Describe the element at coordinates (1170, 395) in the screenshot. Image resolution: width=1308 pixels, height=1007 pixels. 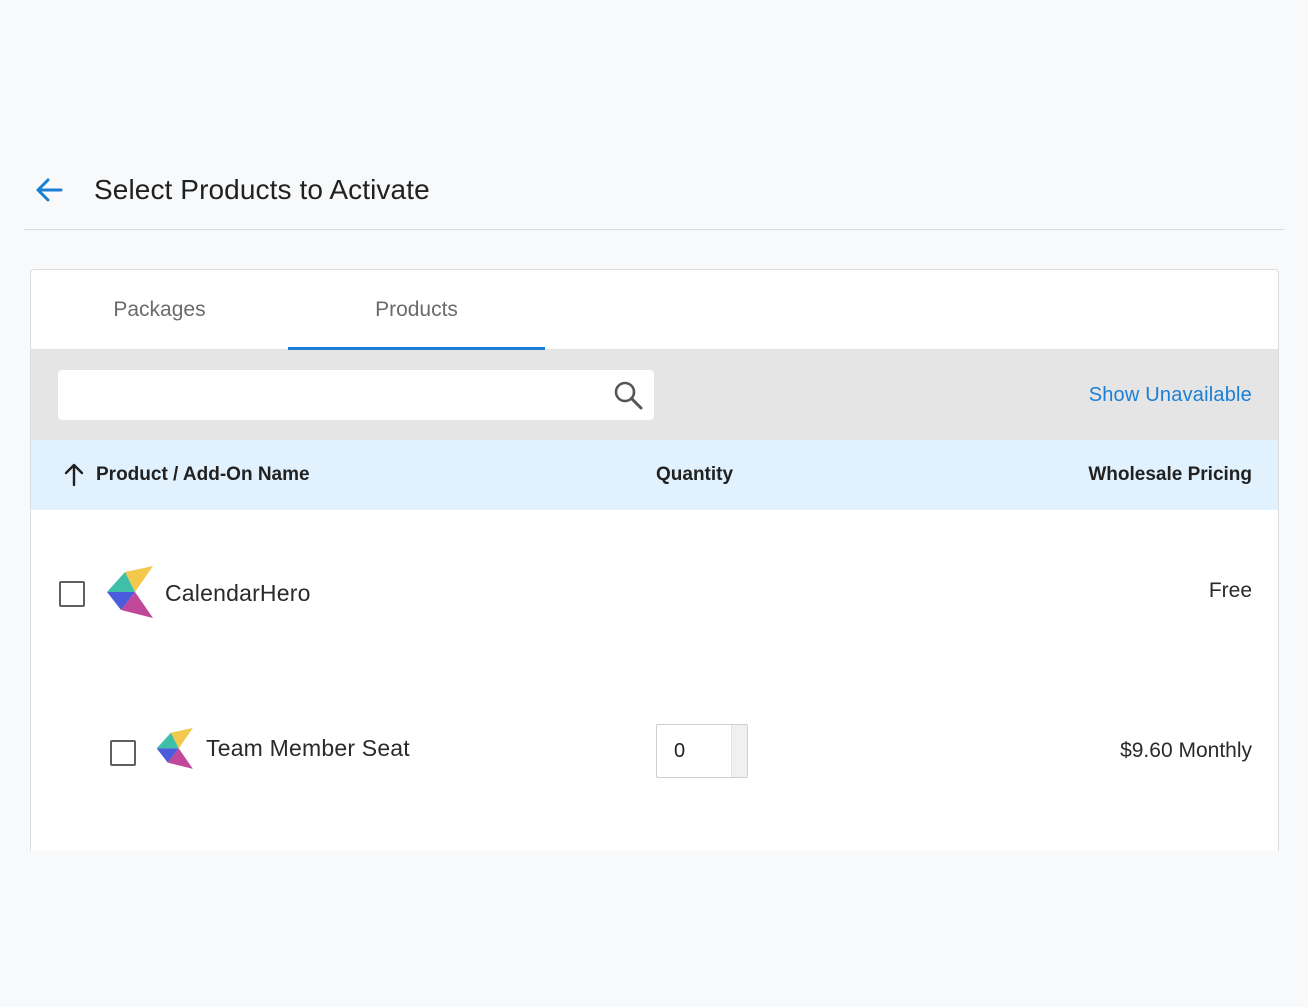
I see `show-unavailable-link: Show Unavailable` at that location.